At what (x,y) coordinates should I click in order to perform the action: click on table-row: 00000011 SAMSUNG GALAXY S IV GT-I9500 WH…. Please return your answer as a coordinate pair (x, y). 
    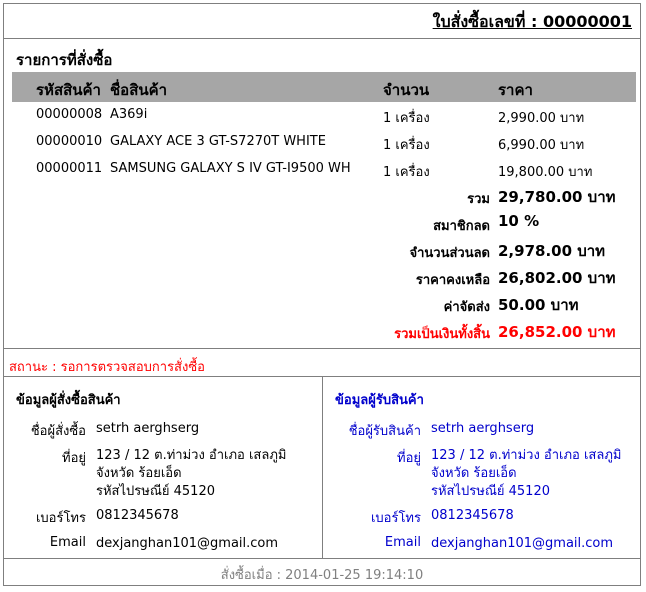
    Looking at the image, I should click on (324, 169).